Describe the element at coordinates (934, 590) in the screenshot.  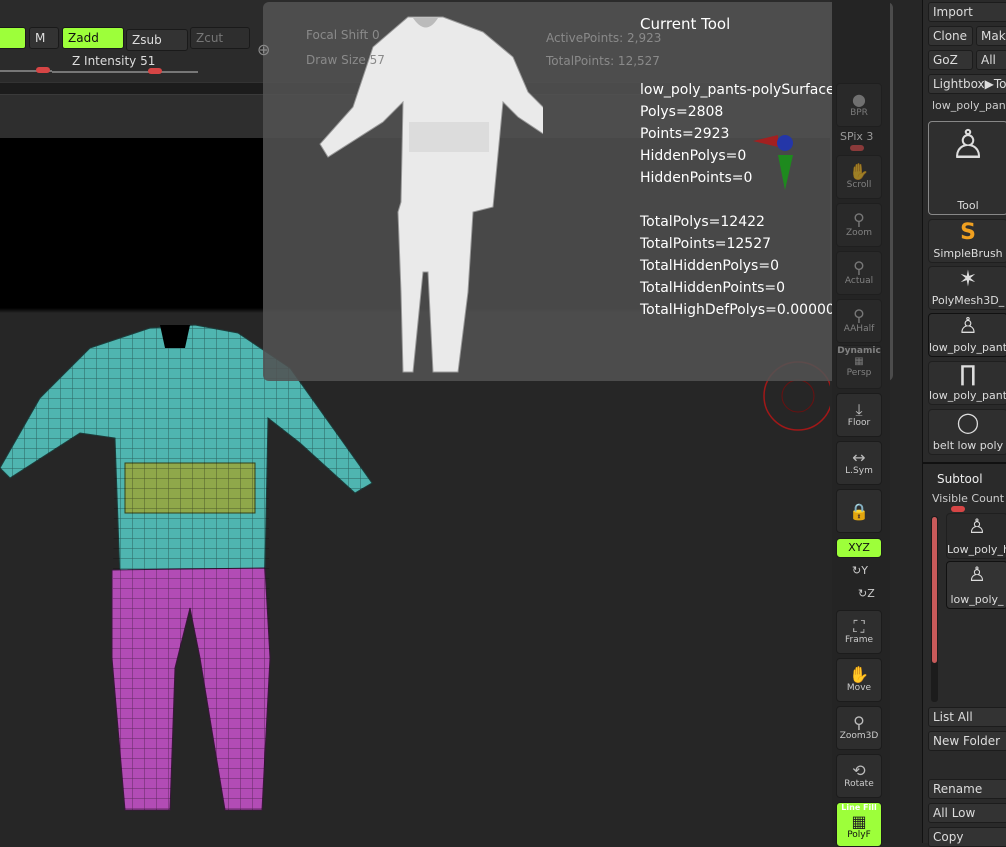
I see `scrollbar-thumb` at that location.